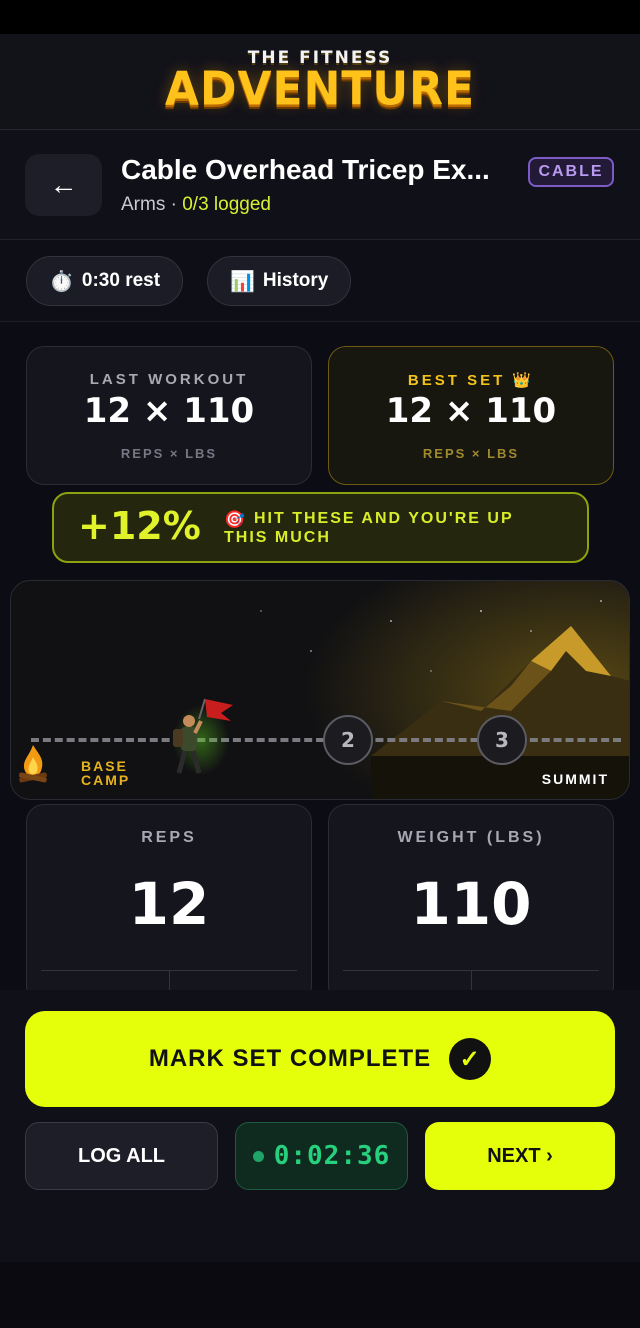 The image size is (640, 1328). I want to click on timer-value: 0:02:36, so click(332, 1156).